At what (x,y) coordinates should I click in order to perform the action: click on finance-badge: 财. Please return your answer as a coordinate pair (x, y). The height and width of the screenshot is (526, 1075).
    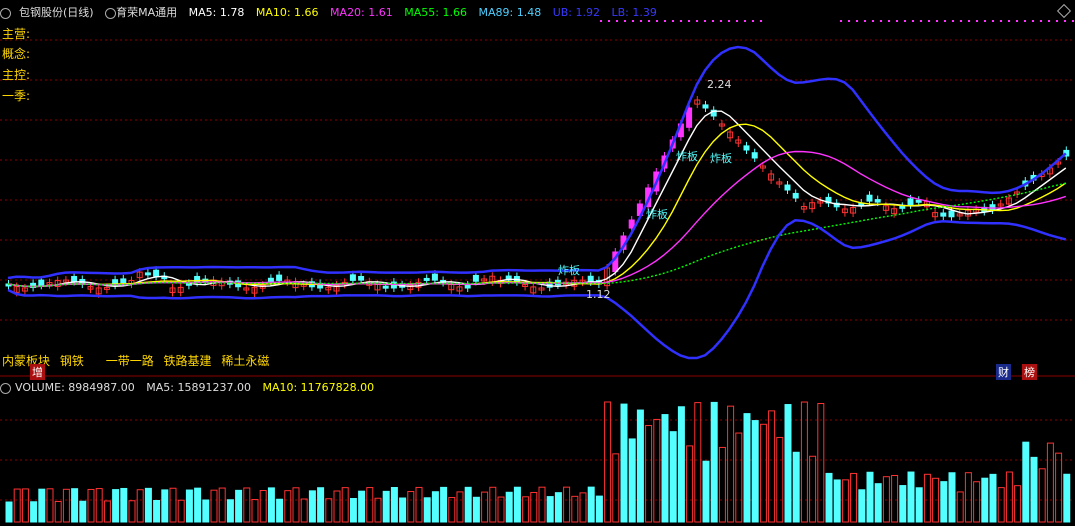
    Looking at the image, I should click on (1003, 372).